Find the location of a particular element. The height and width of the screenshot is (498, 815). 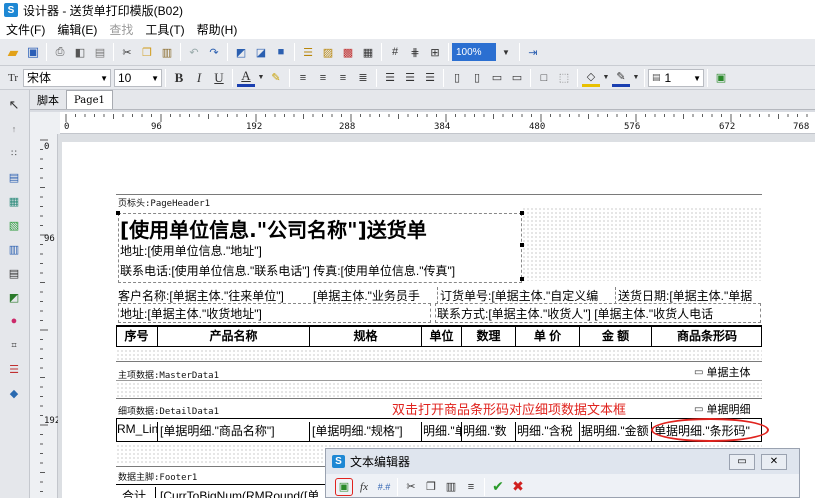

footer-total-expression: [CurrToBigNum(RMRound([单 is located at coordinates (242, 492).